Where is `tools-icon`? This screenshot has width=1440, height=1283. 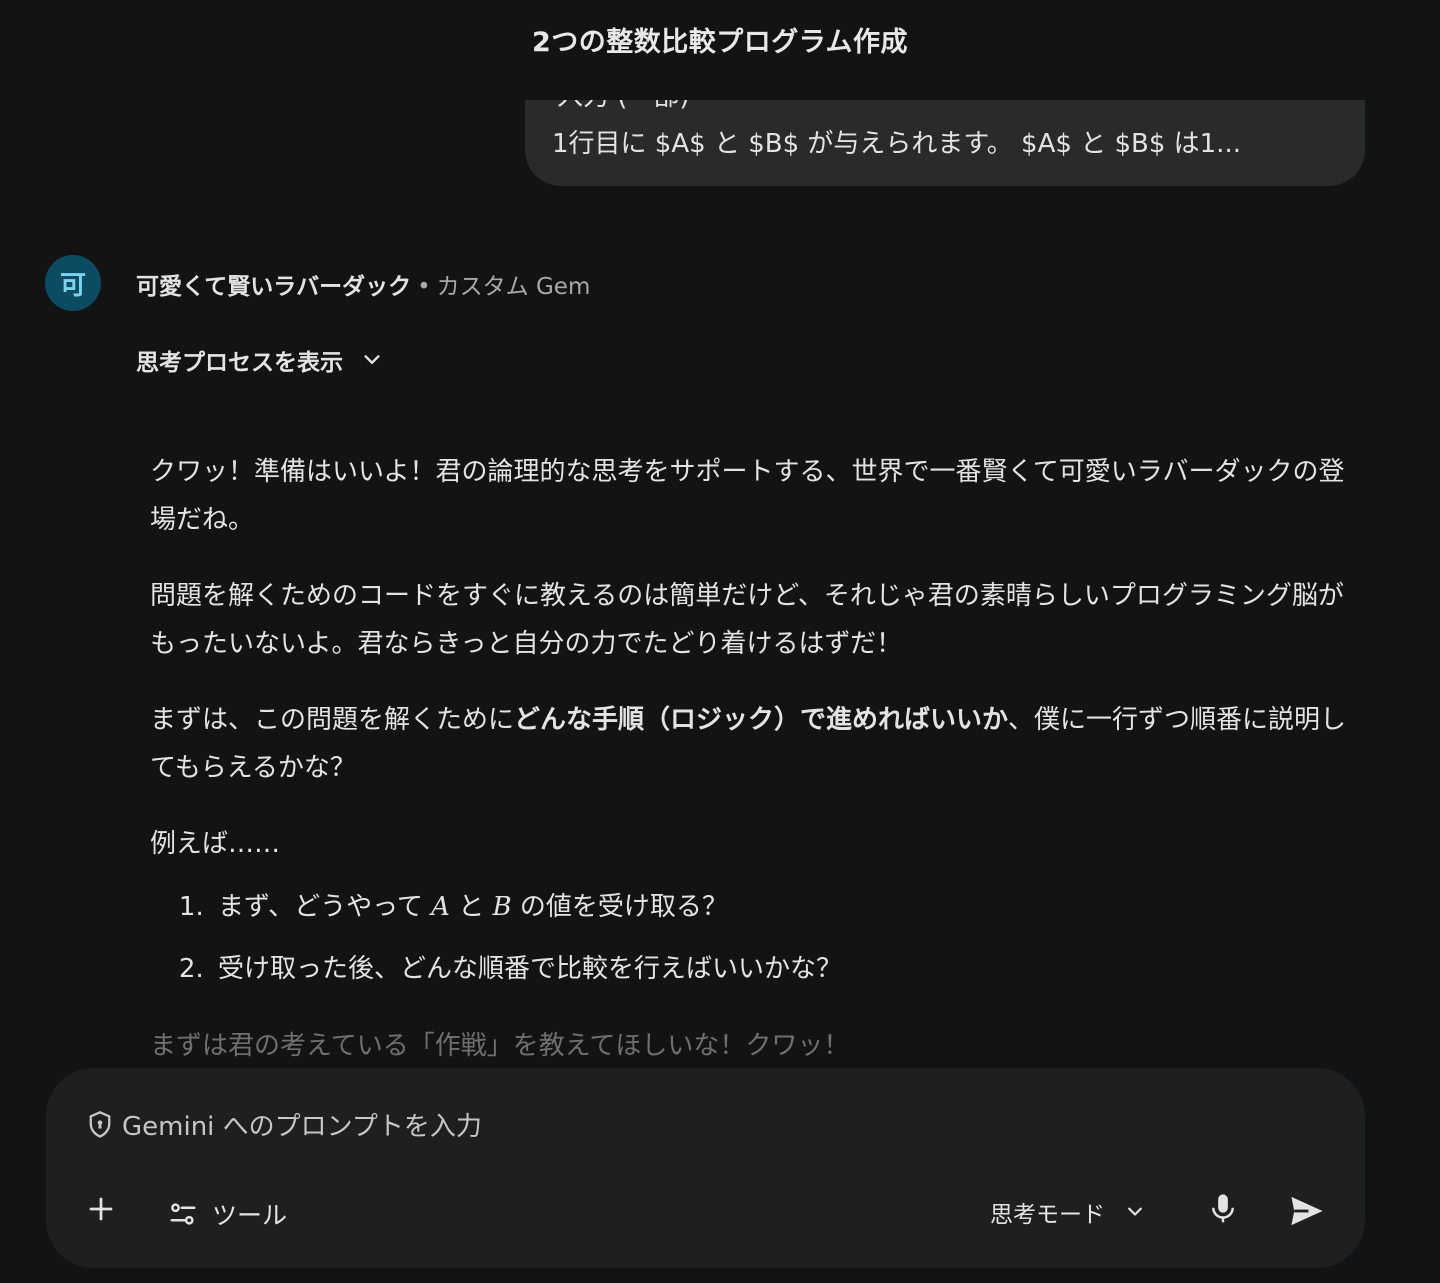 tools-icon is located at coordinates (183, 1214).